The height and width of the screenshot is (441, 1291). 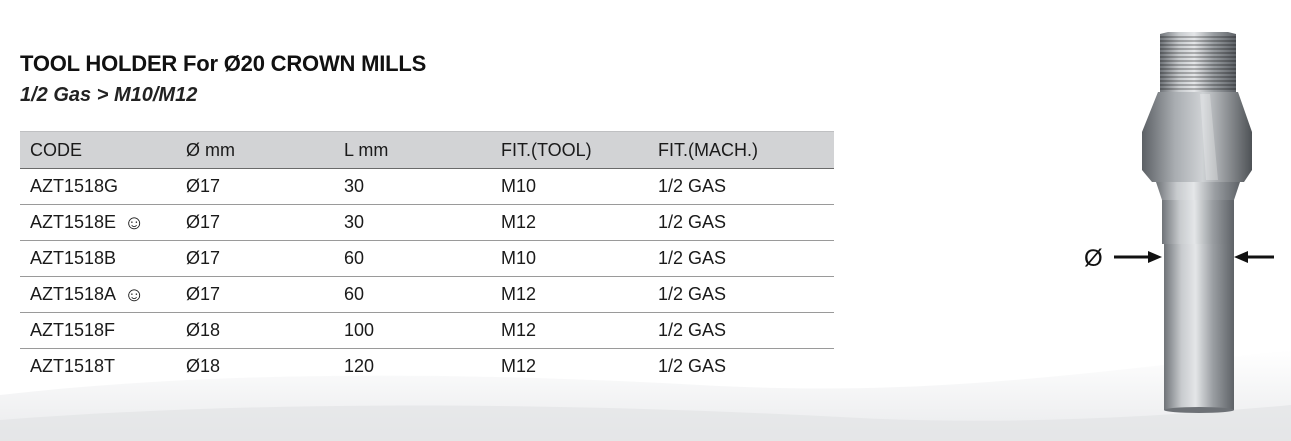 I want to click on column-header-fit-tool: FIT.(TOOL), so click(x=569, y=150).